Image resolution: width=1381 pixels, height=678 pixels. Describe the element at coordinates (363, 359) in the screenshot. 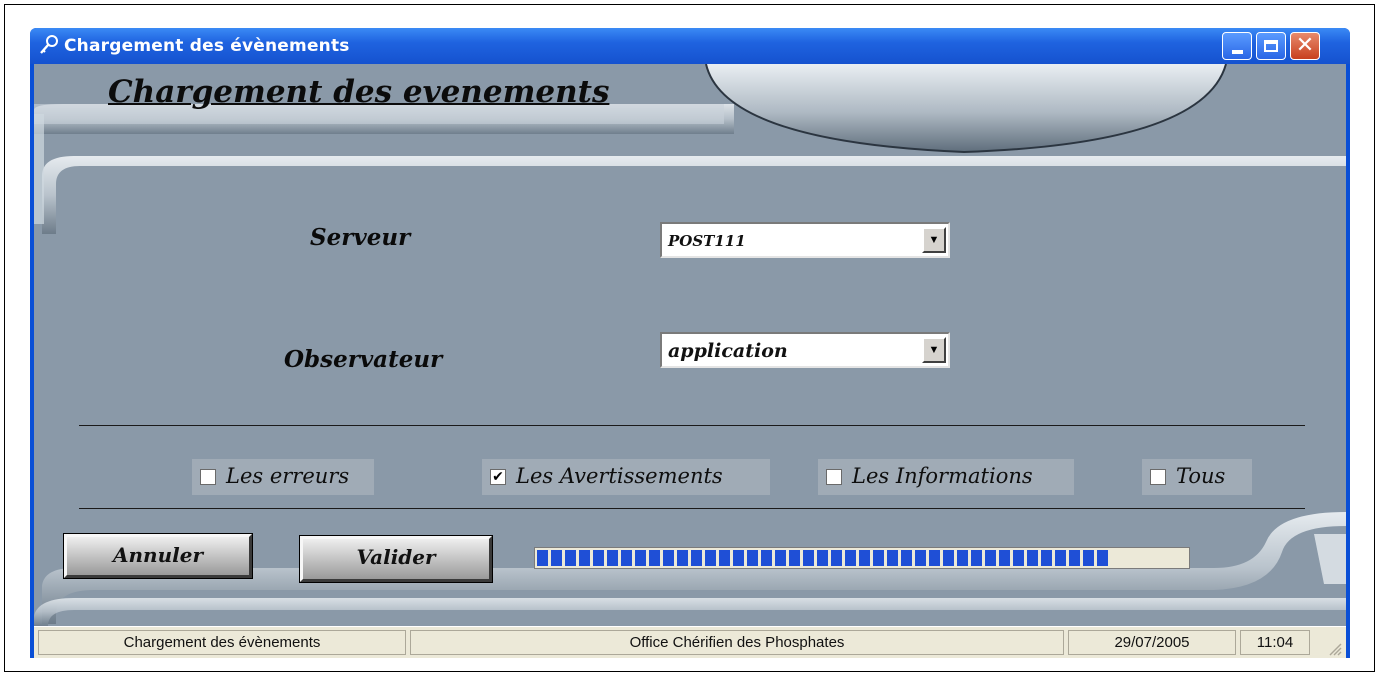

I see `observer-label: Observateur` at that location.